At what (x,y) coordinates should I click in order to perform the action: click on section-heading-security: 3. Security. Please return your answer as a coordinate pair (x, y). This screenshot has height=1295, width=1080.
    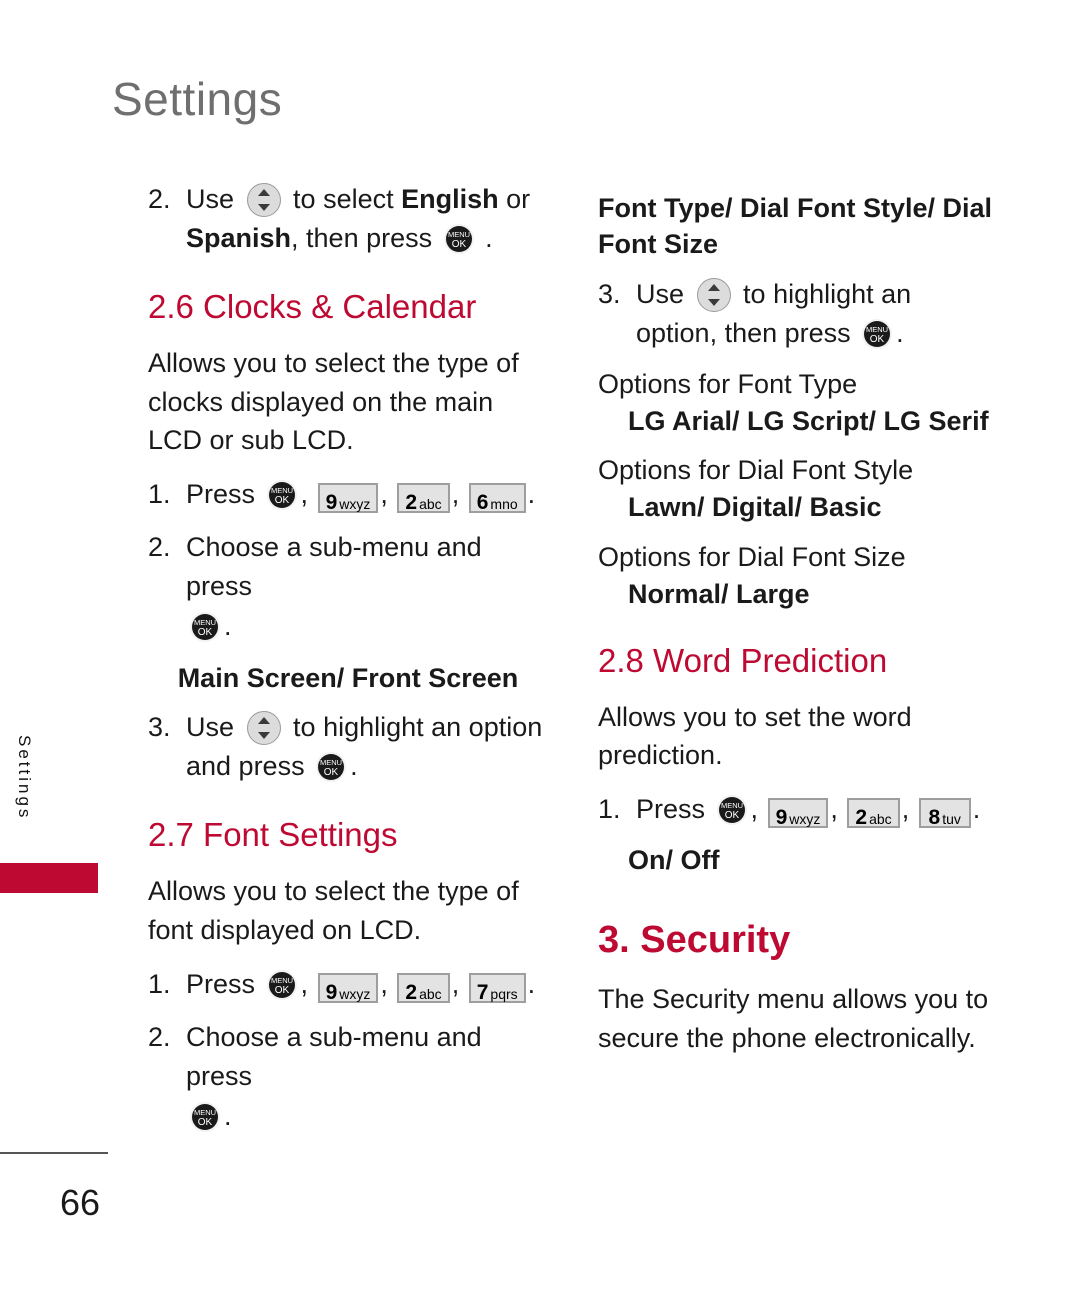
    Looking at the image, I should click on (694, 939).